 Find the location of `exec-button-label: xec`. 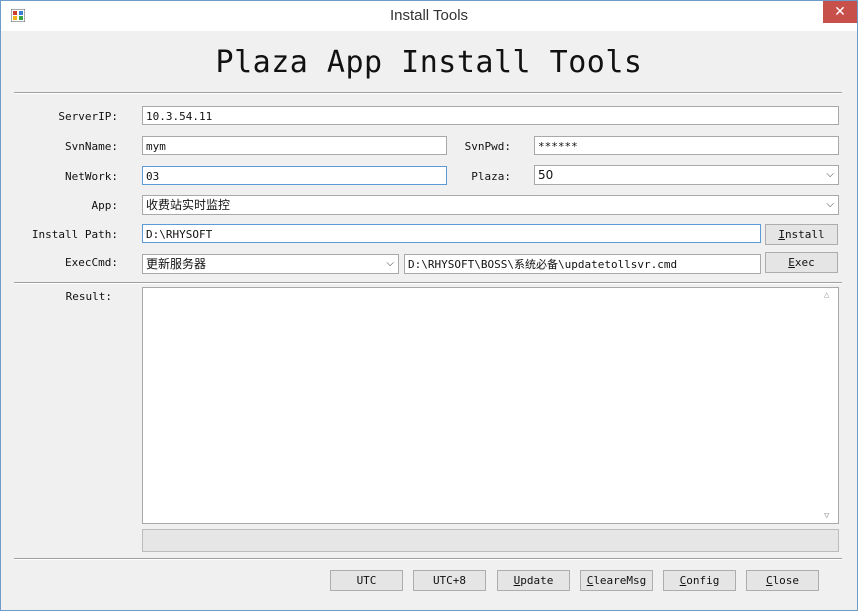

exec-button-label: xec is located at coordinates (804, 262).